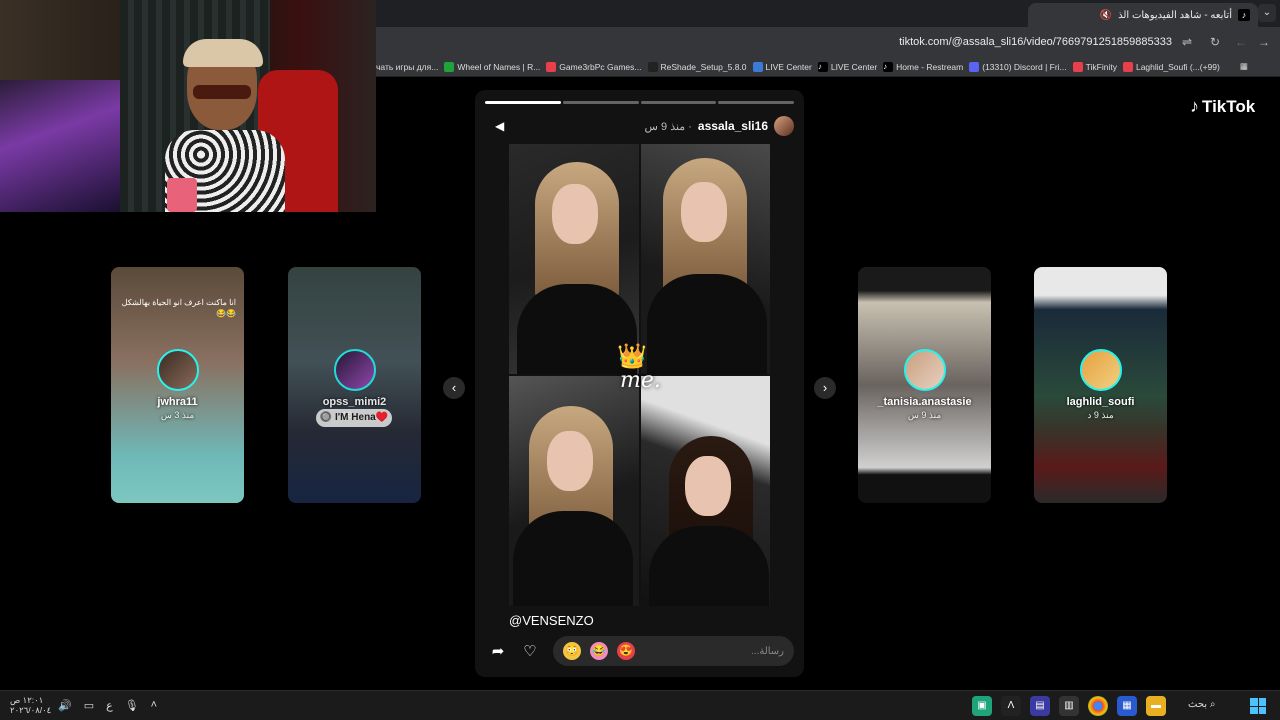  Describe the element at coordinates (530, 651) in the screenshot. I see `like-heart-icon: ♡` at that location.